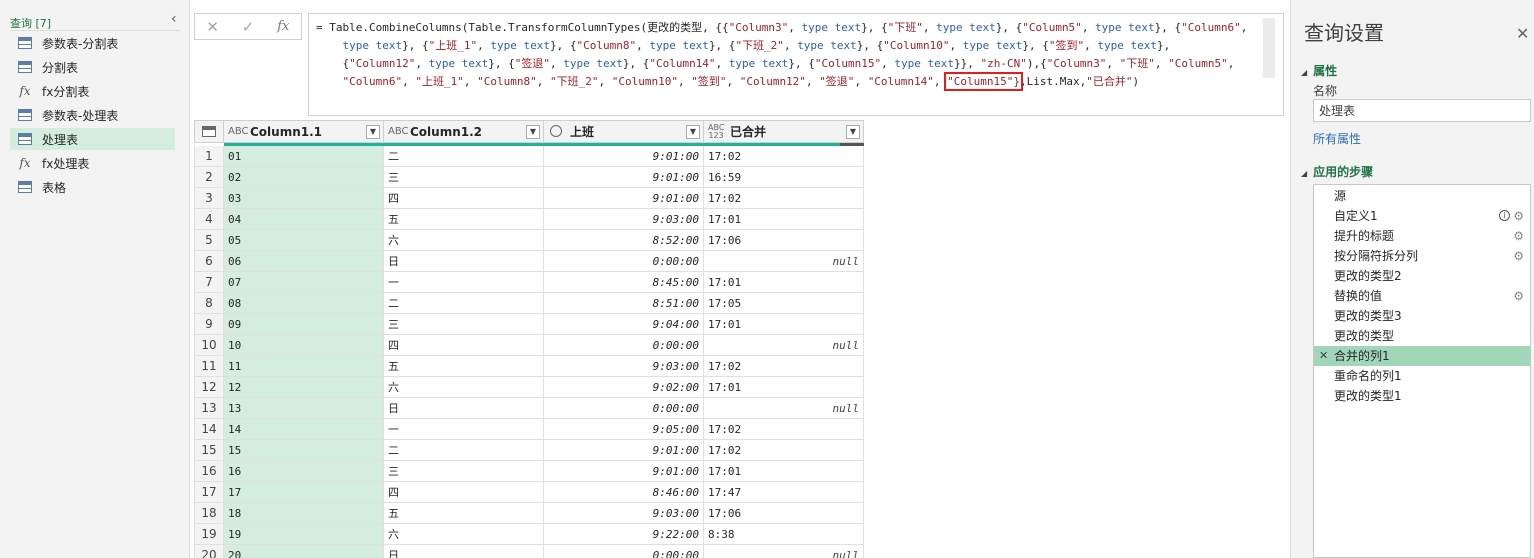  I want to click on table-row: 14 14 一 9:05:00 17:02, so click(529, 429).